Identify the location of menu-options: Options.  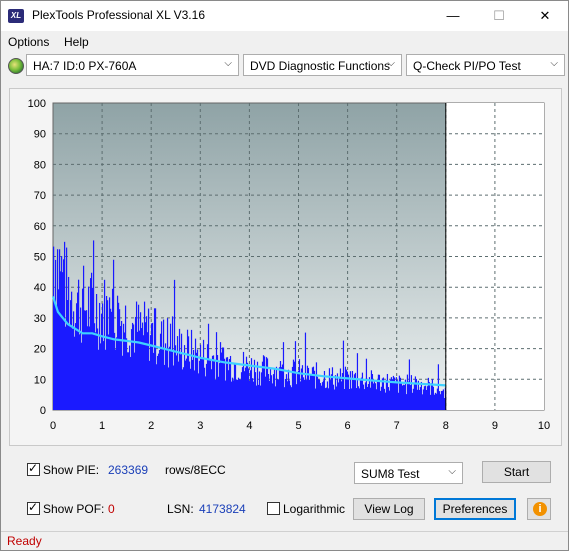
(28, 42).